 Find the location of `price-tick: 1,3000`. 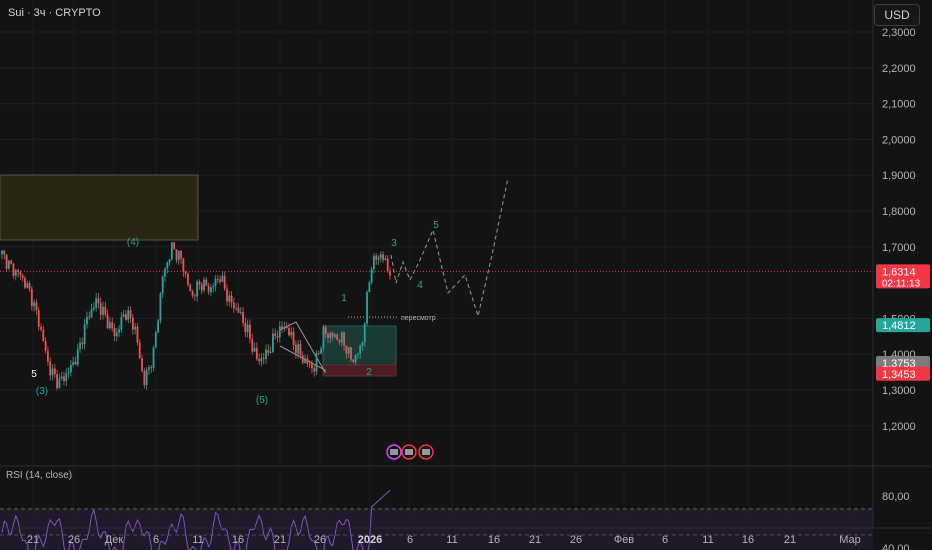

price-tick: 1,3000 is located at coordinates (899, 391).